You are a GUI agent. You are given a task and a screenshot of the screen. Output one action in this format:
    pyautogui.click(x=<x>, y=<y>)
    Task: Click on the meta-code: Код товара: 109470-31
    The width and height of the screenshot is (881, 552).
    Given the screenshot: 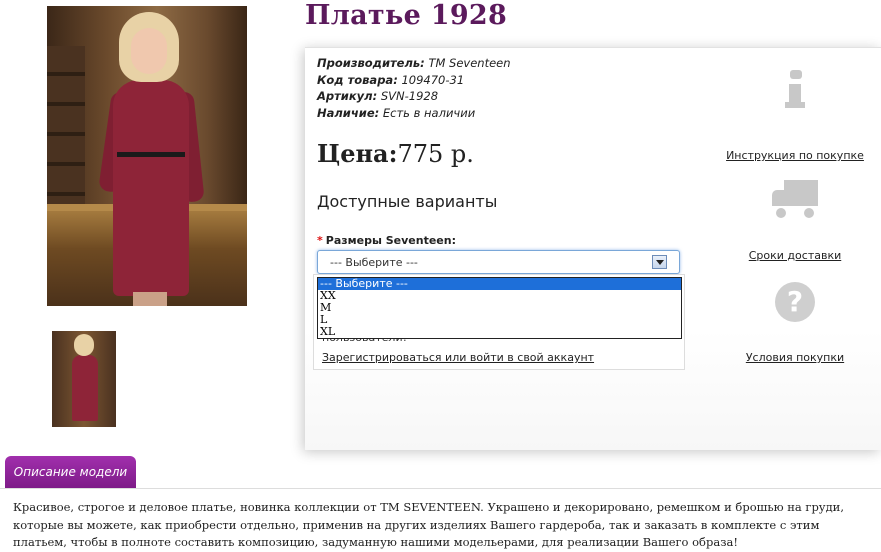 What is the action you would take?
    pyautogui.click(x=391, y=79)
    